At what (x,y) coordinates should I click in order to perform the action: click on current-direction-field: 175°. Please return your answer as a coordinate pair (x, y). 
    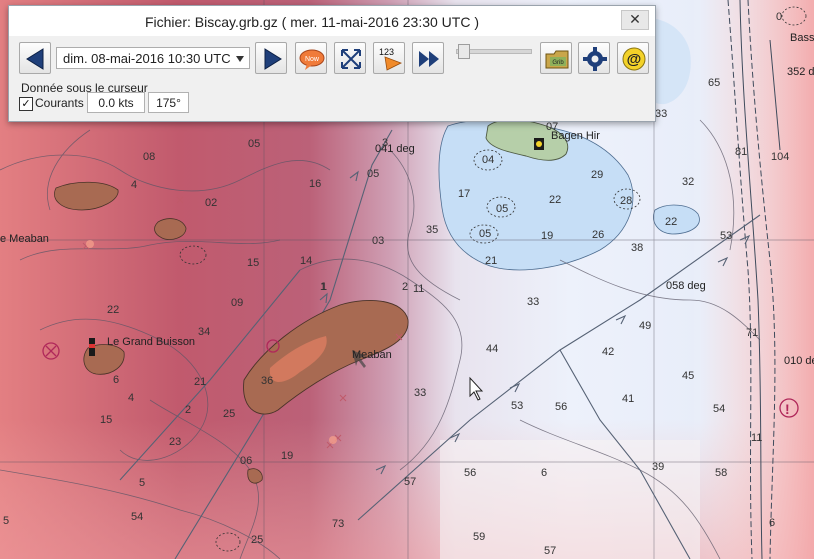
    Looking at the image, I should click on (168, 102).